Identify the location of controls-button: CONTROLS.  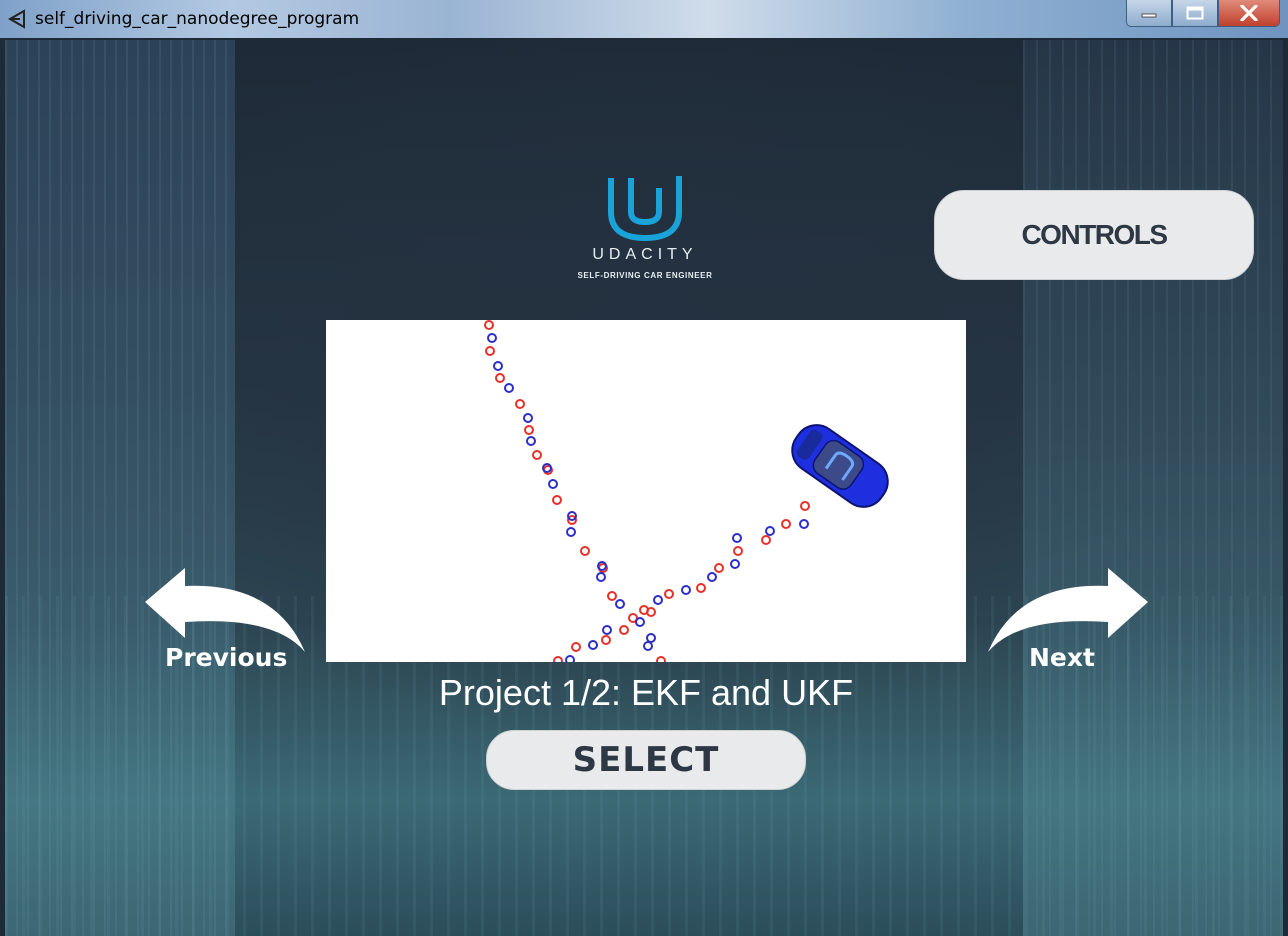
(1094, 235).